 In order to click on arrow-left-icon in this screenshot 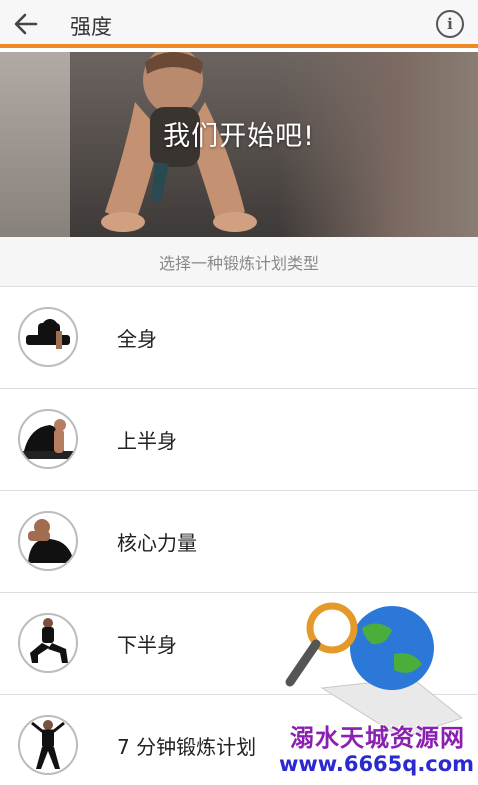, I will do `click(26, 24)`.